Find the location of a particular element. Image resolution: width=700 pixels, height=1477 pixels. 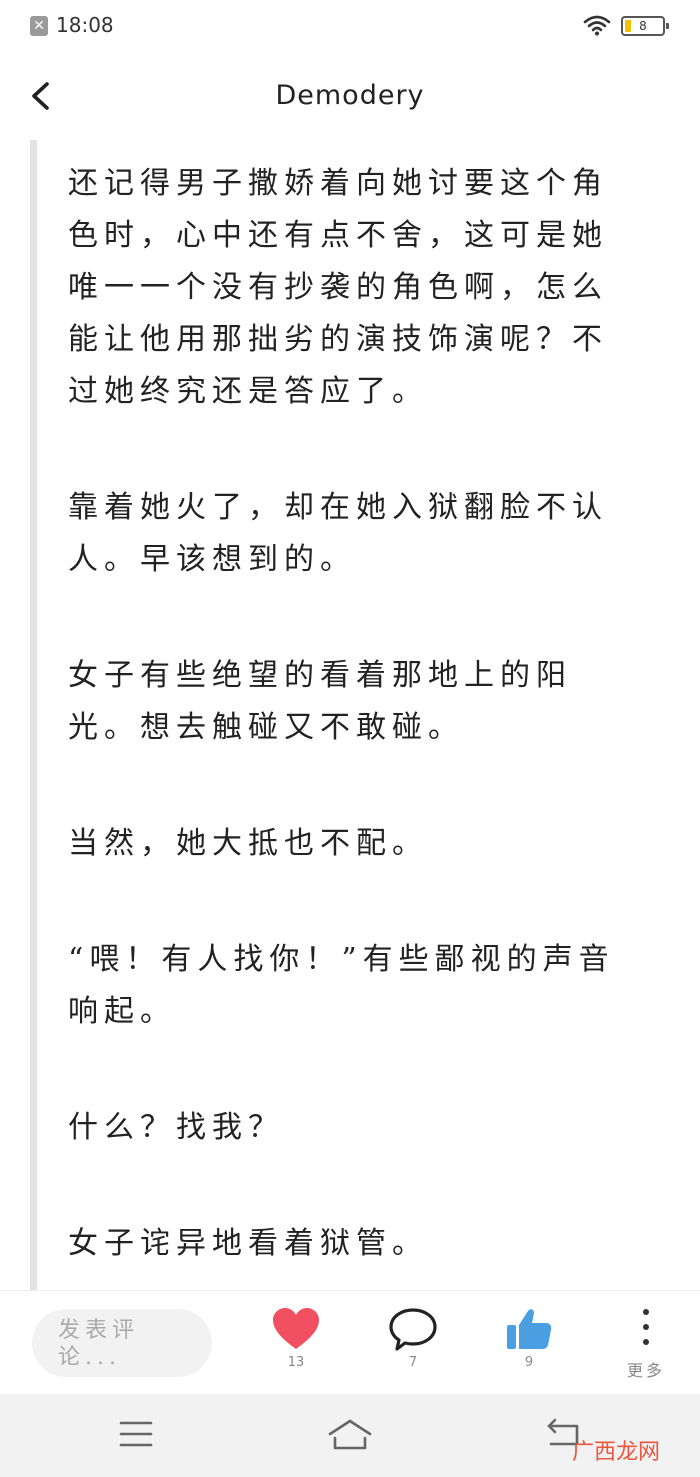

thumbs-up-button: 9 is located at coordinates (529, 1338).